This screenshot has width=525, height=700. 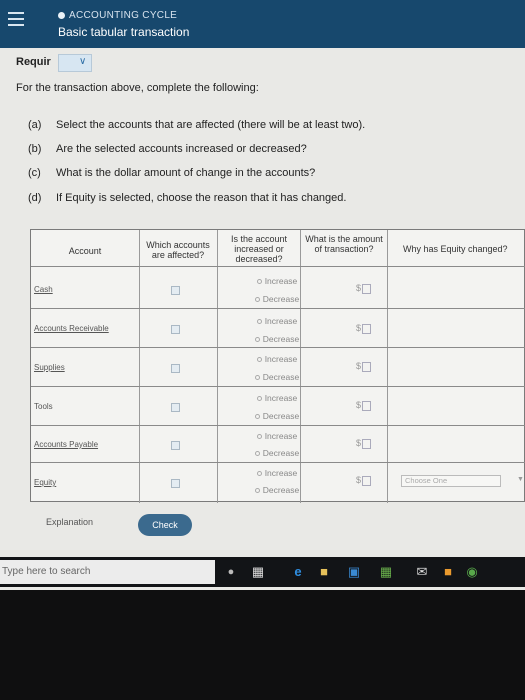 I want to click on equity-reason-select: Choose One, so click(x=451, y=481).